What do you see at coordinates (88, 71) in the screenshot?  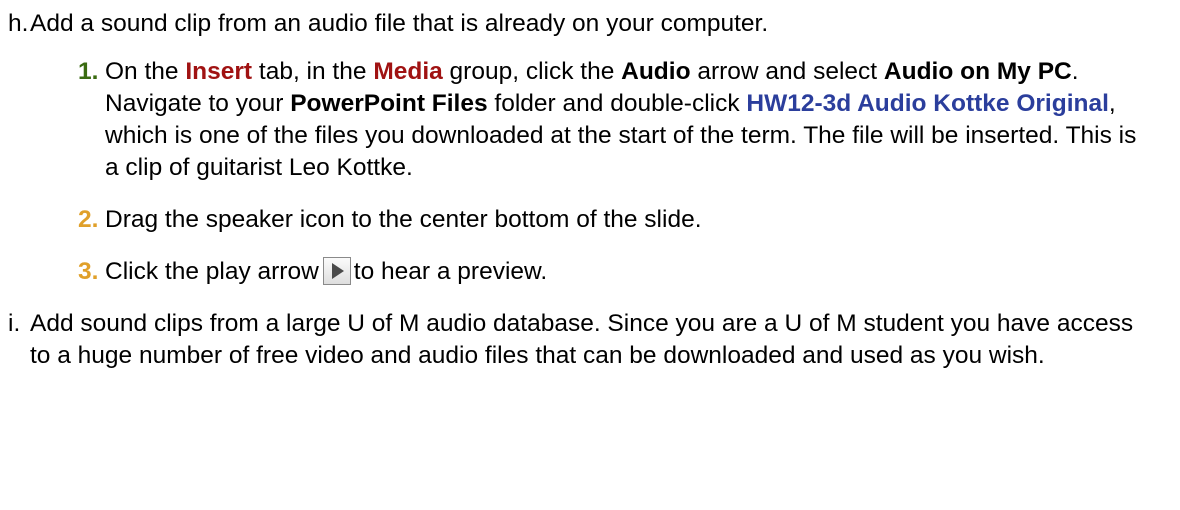 I see `step-number: 1.` at bounding box center [88, 71].